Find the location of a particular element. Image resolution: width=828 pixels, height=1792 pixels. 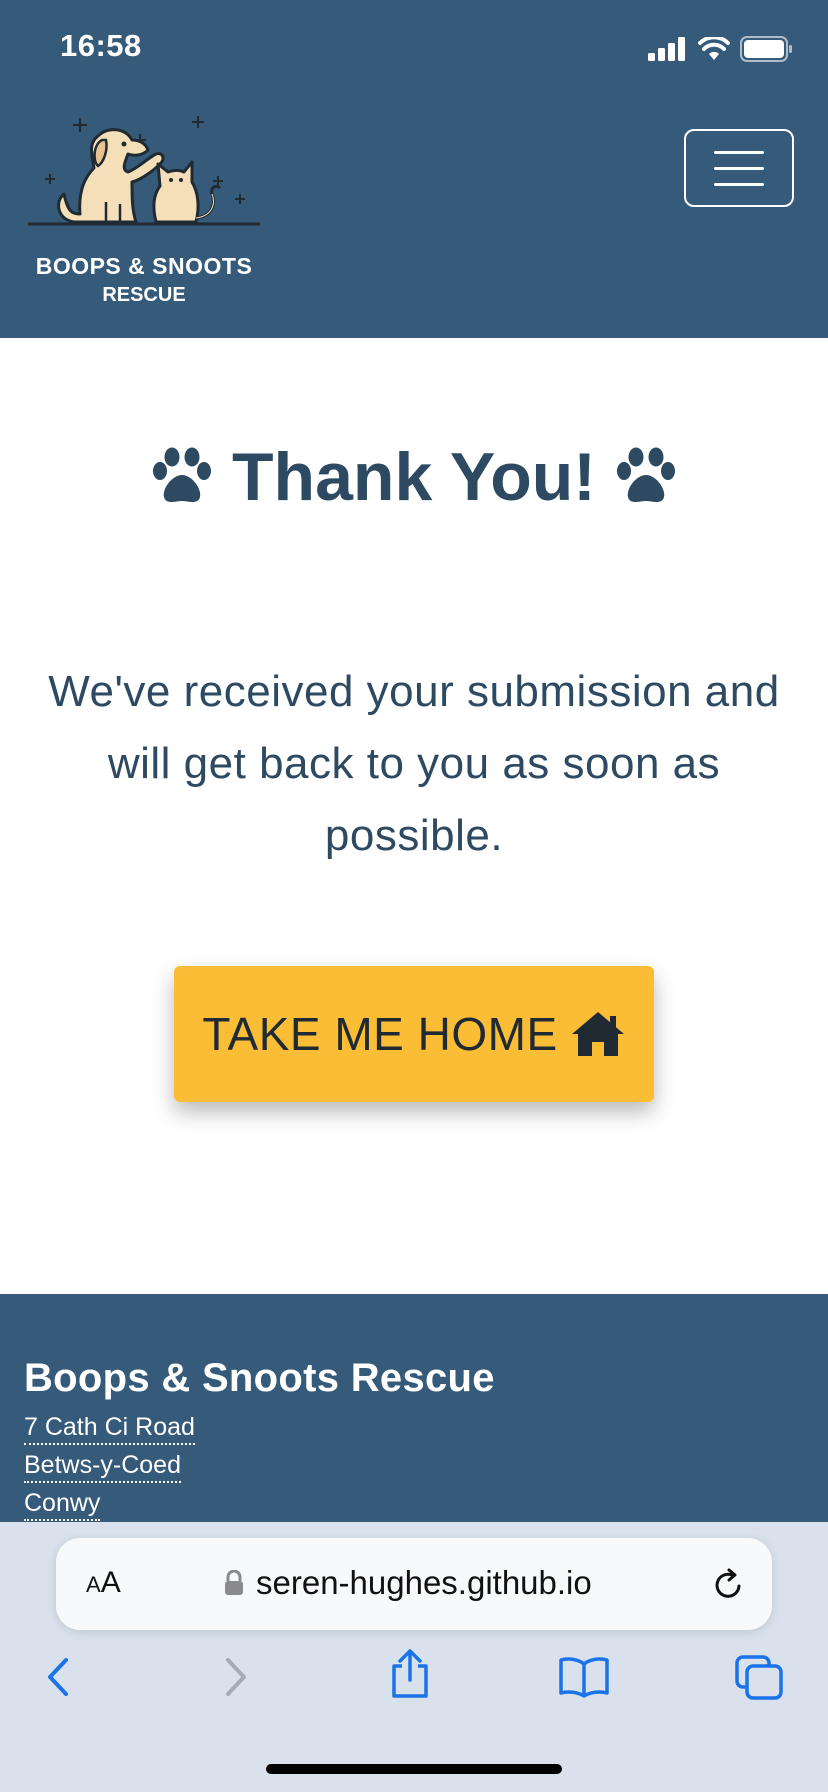

text-size-button: AA is located at coordinates (103, 1583).